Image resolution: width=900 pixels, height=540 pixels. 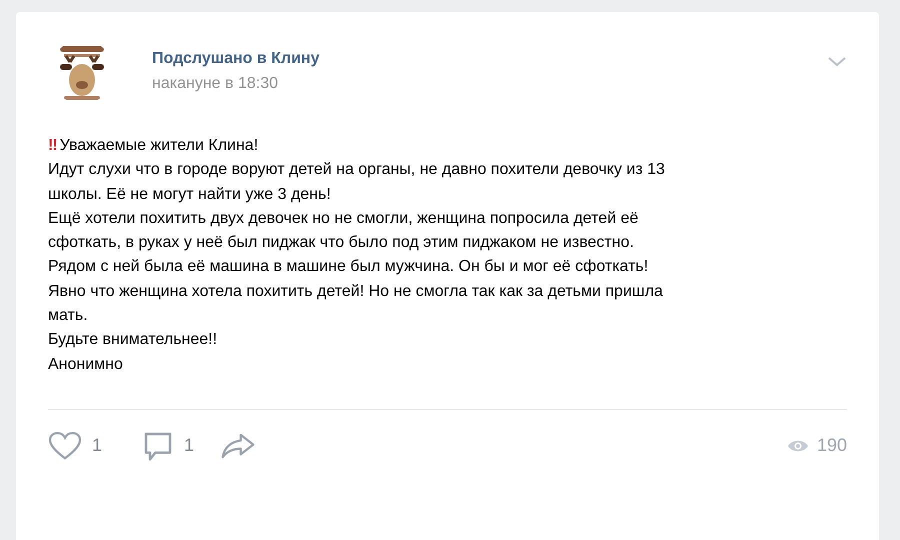 What do you see at coordinates (133, 340) in the screenshot?
I see `post-text-line: Будьте внимательнее!!` at bounding box center [133, 340].